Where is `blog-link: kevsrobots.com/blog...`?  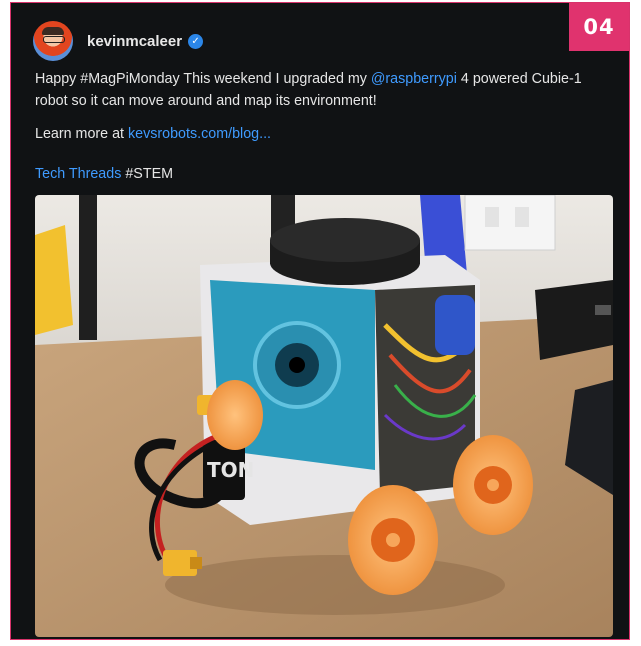 blog-link: kevsrobots.com/blog... is located at coordinates (199, 134).